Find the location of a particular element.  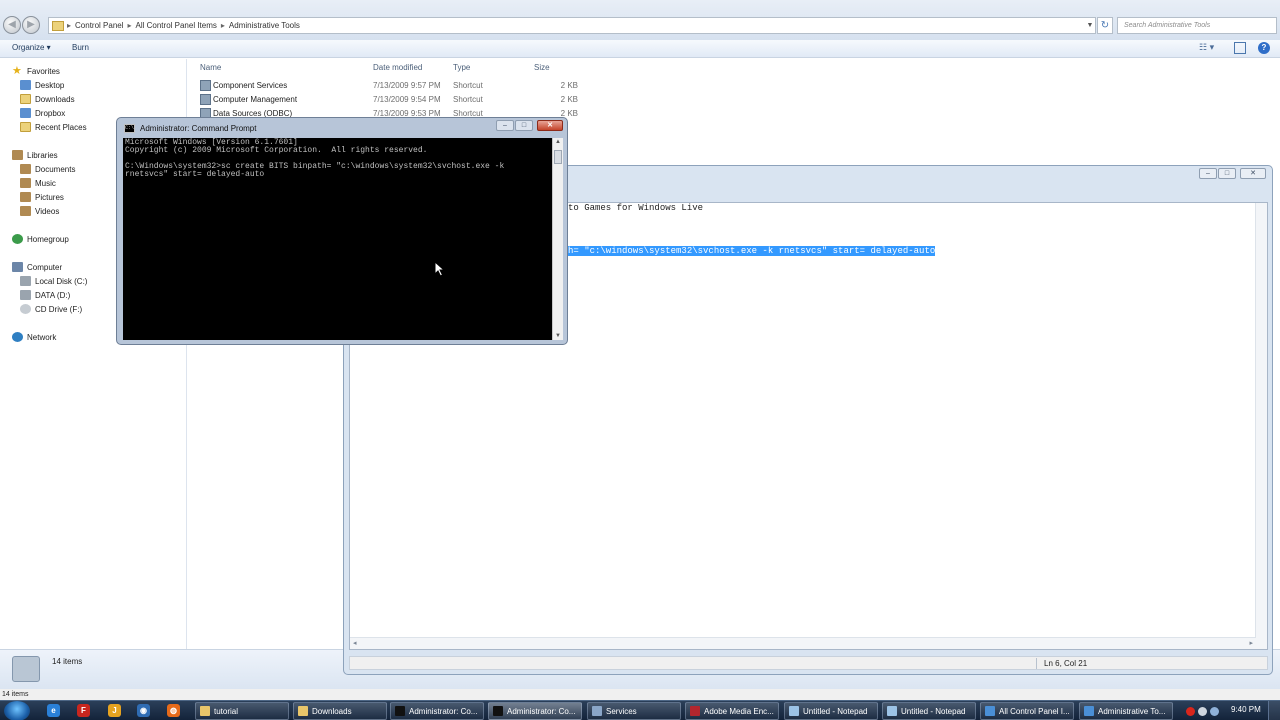

nav-dropbox: Dropbox is located at coordinates (42, 113).